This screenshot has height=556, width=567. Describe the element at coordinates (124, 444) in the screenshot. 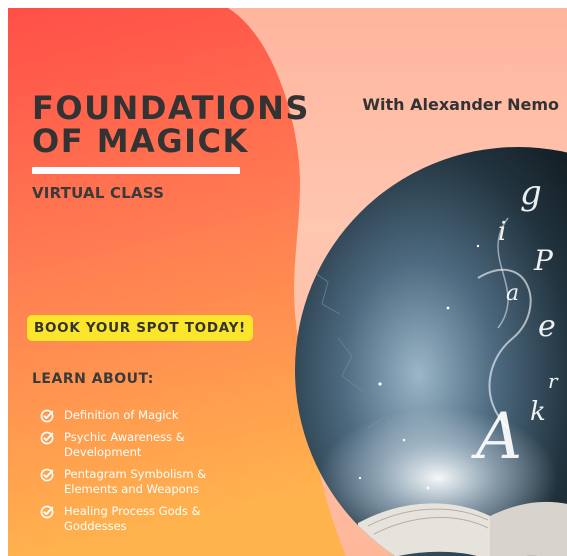

I see `topic-text: Psychic Awareness & Development` at that location.